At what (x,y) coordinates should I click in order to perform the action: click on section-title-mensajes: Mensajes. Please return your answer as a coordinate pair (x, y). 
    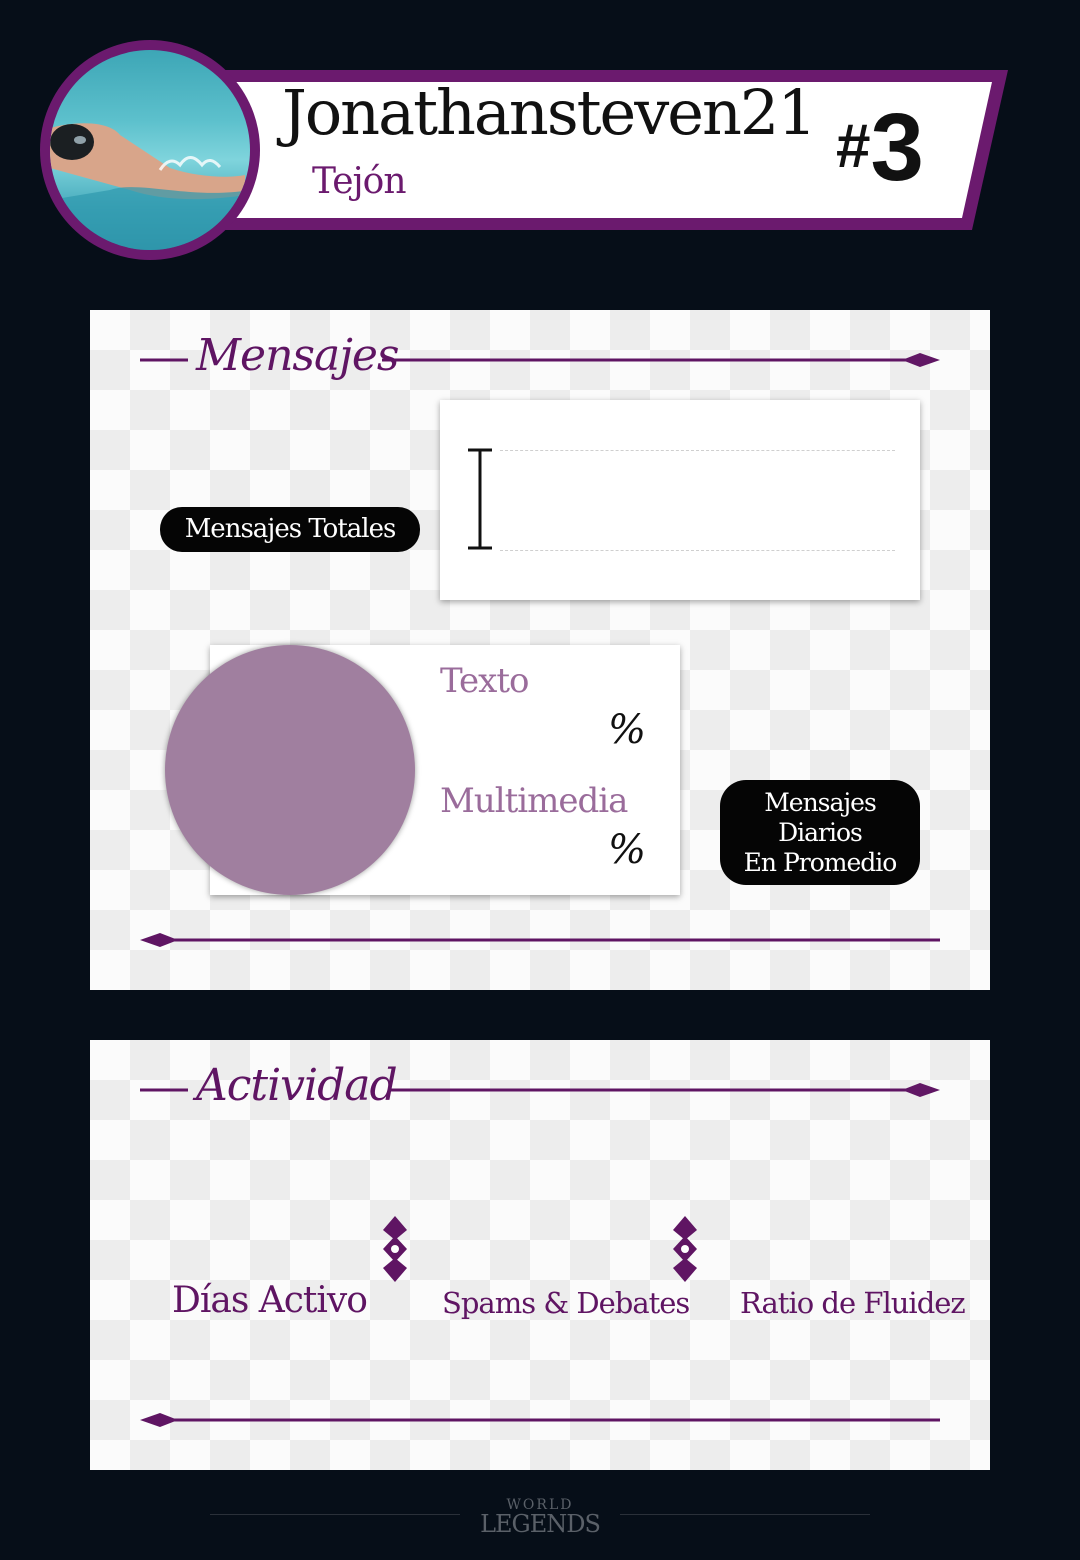
    Looking at the image, I should click on (298, 355).